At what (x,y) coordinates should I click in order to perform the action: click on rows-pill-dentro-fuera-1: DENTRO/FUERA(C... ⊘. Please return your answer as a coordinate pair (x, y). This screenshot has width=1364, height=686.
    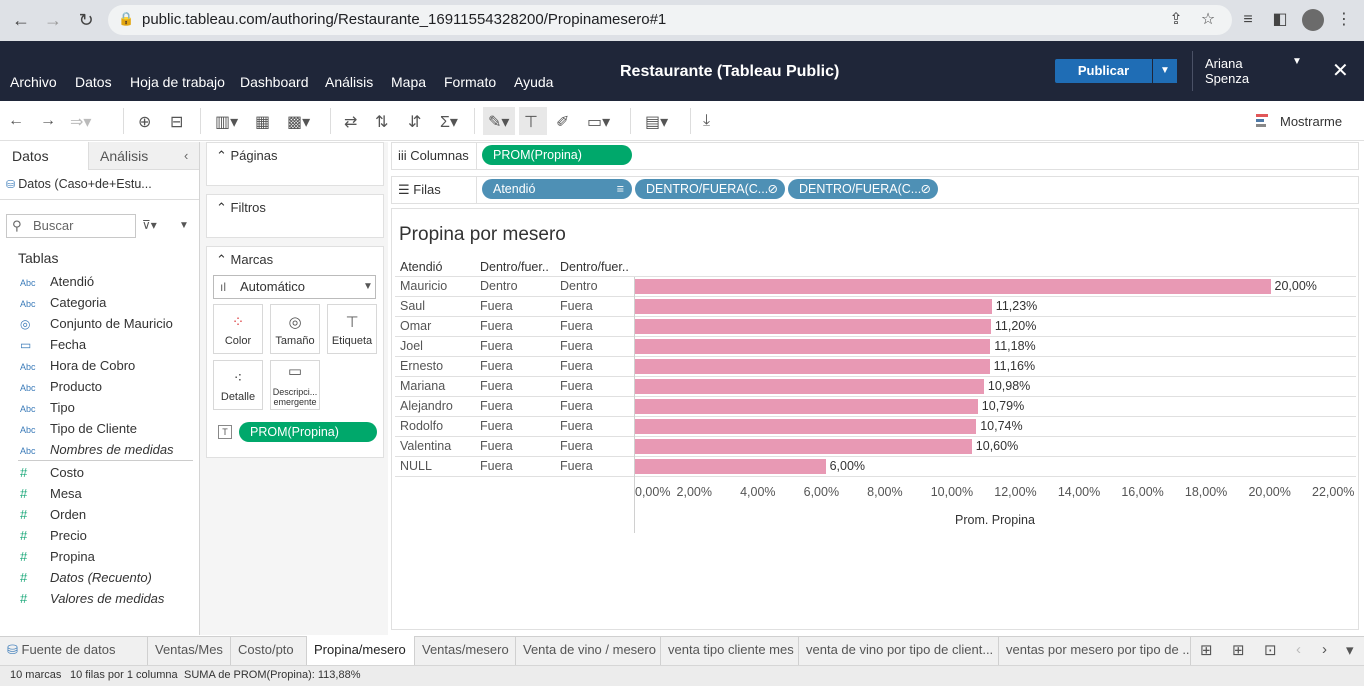
    Looking at the image, I should click on (710, 189).